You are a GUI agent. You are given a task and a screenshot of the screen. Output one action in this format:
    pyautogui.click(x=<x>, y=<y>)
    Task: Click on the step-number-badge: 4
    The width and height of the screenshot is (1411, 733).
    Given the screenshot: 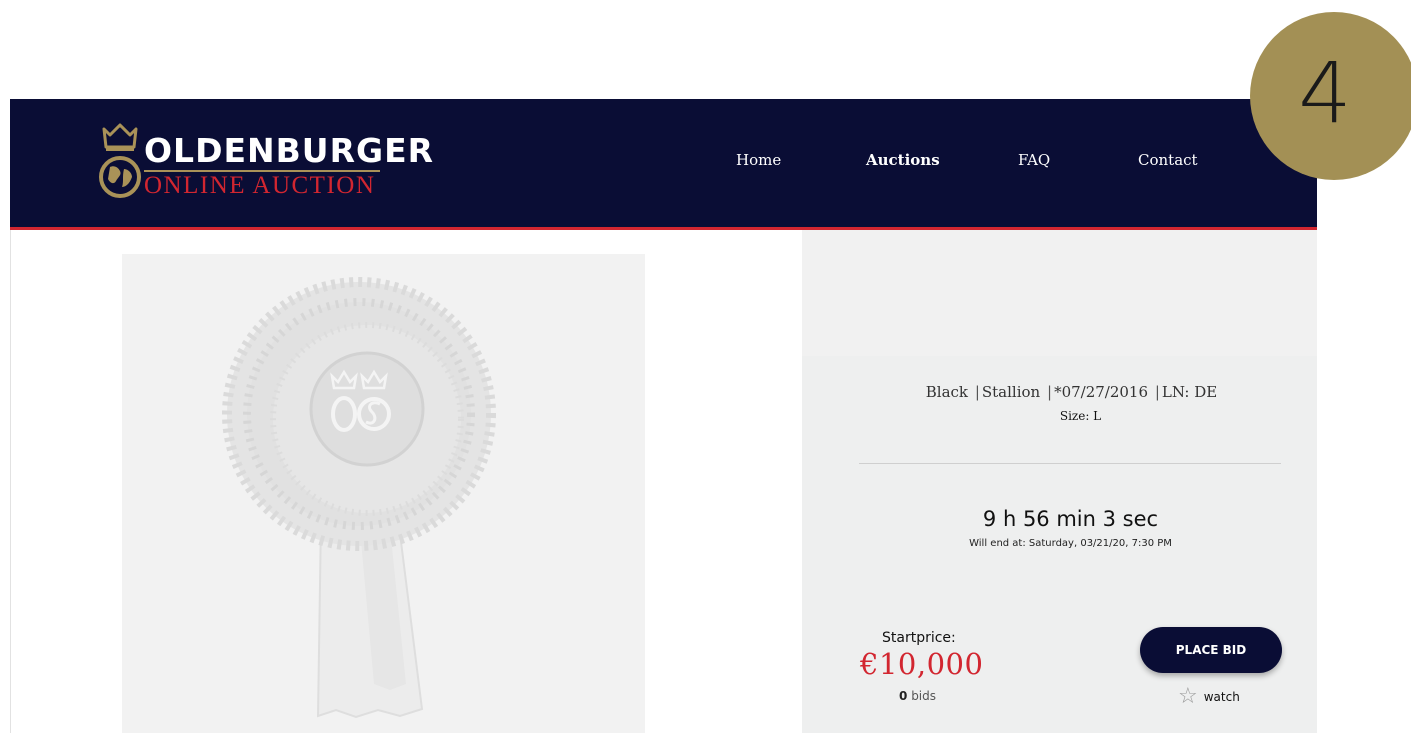 What is the action you would take?
    pyautogui.click(x=1330, y=96)
    